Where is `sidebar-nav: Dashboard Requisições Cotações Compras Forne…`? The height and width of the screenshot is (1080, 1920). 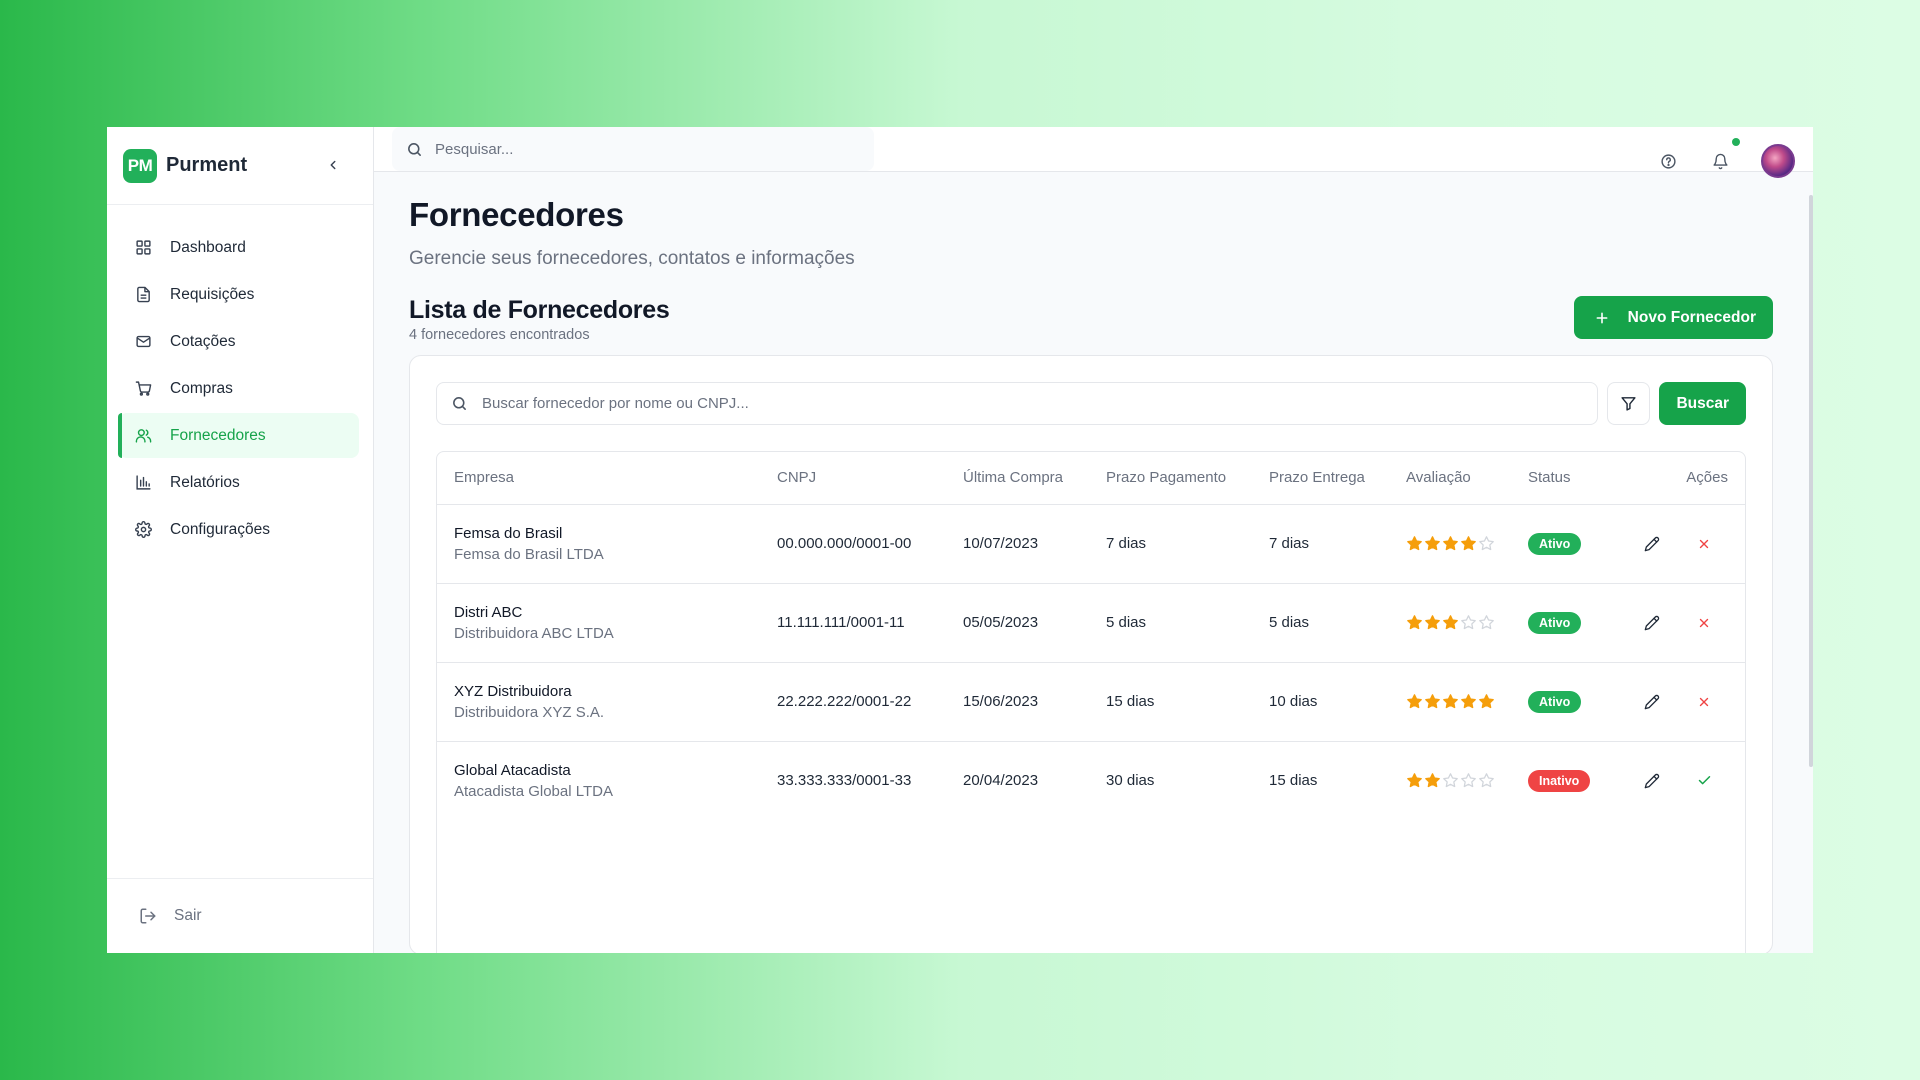 sidebar-nav: Dashboard Requisições Cotações Compras Forne… is located at coordinates (240, 379).